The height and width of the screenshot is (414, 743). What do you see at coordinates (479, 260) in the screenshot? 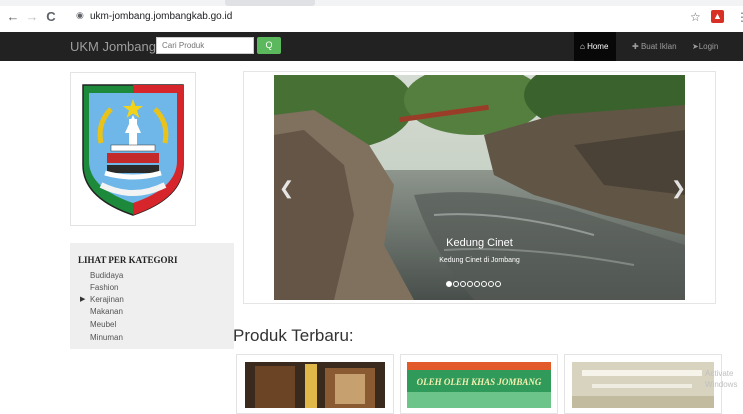
I see `carousel-caption-text: Kedung Cinet di Jombang` at bounding box center [479, 260].